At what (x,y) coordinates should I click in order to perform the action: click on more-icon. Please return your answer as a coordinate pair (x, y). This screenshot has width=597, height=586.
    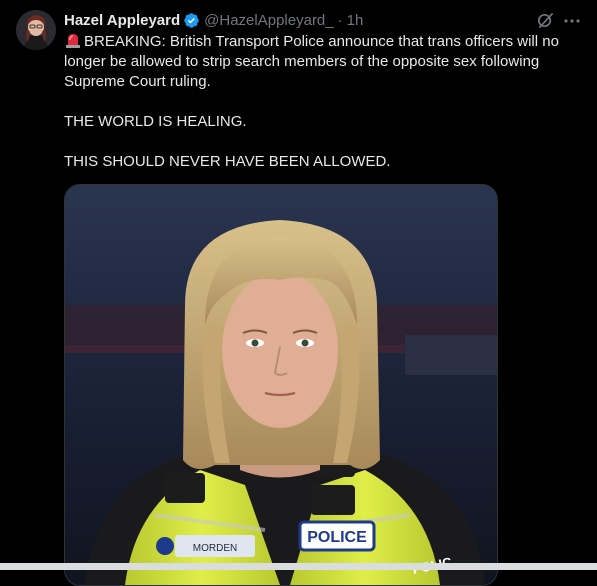
    Looking at the image, I should click on (572, 21).